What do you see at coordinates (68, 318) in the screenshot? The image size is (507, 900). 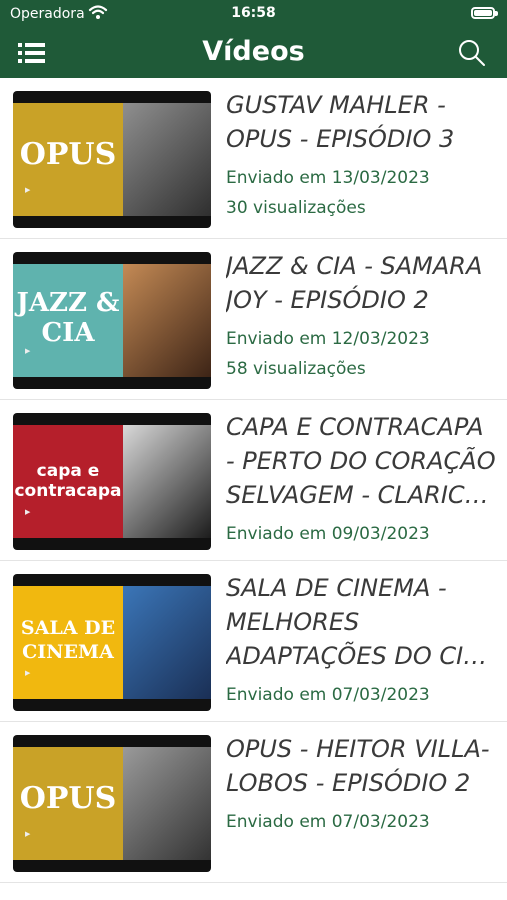 I see `thumbnail-brand-text: JAZZ & CIA` at bounding box center [68, 318].